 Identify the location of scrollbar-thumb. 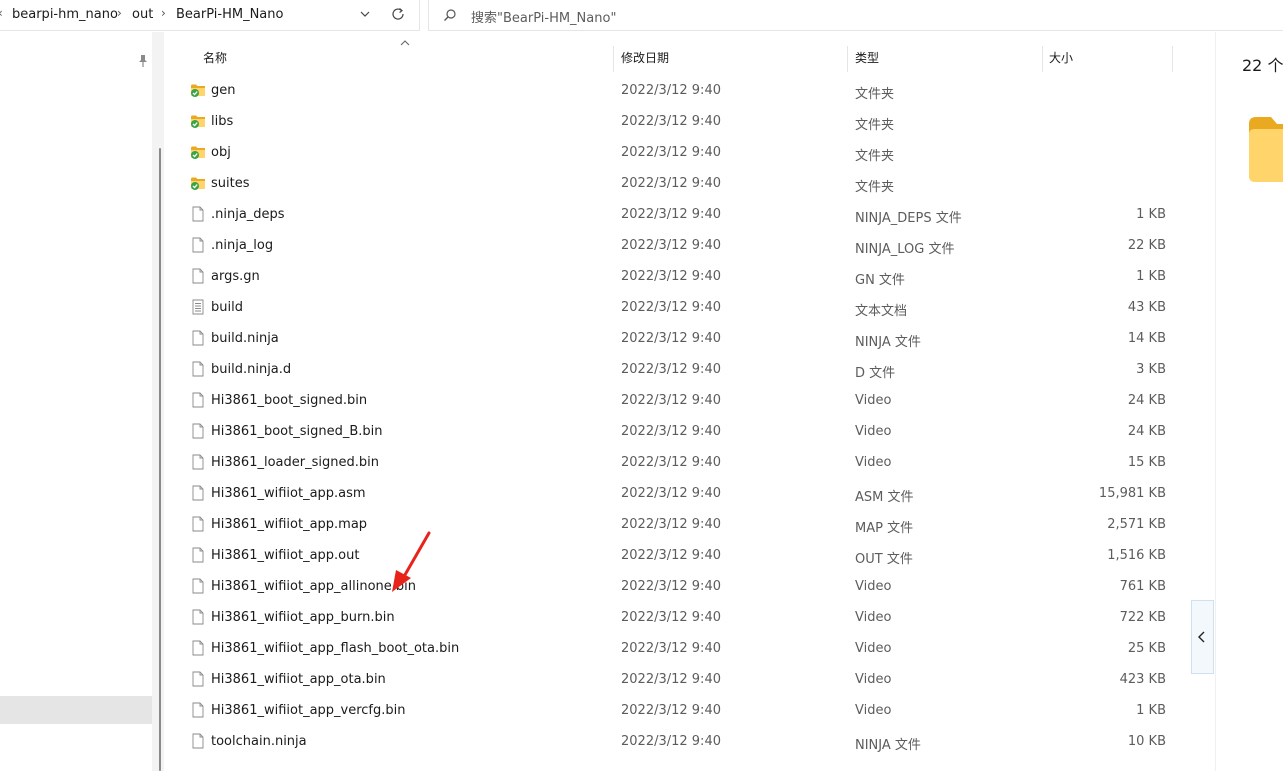
(160, 459).